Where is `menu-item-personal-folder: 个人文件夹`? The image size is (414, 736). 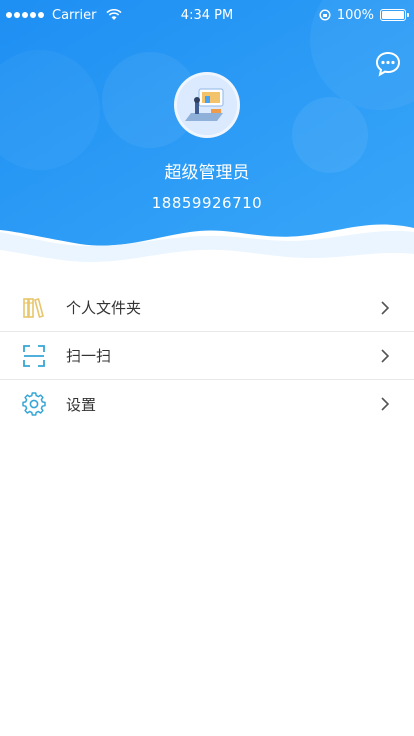
menu-item-personal-folder: 个人文件夹 is located at coordinates (207, 308).